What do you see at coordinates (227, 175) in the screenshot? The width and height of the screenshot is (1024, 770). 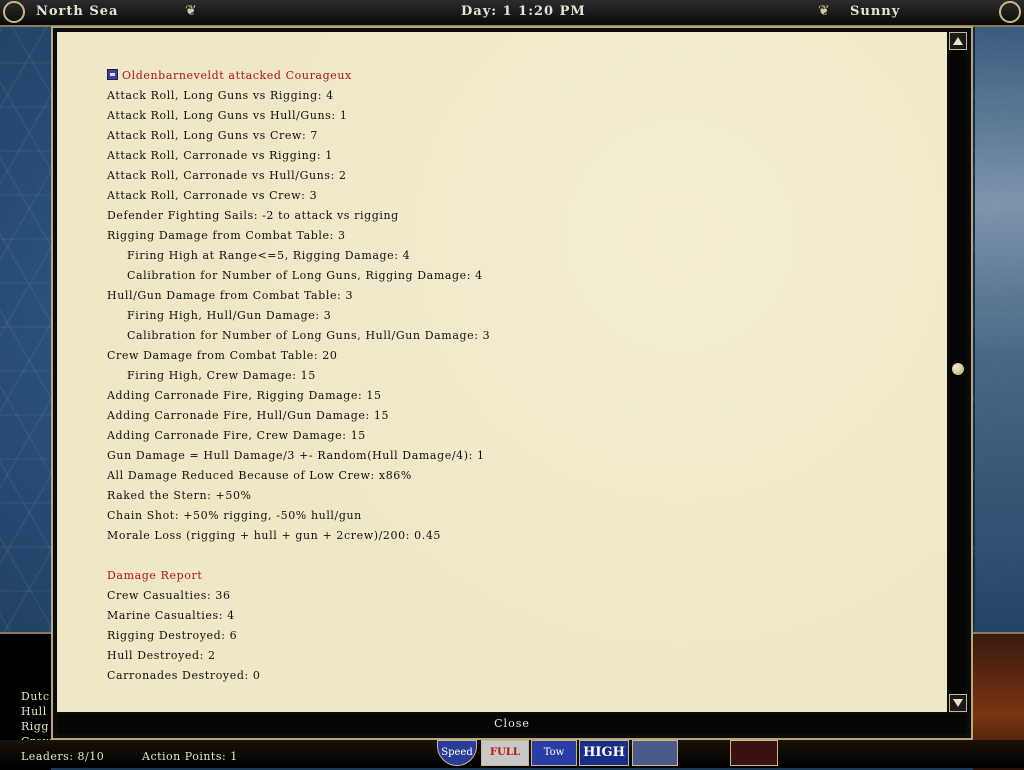 I see `log-line: Attack Roll, Carronade vs Hull/Guns: 2` at bounding box center [227, 175].